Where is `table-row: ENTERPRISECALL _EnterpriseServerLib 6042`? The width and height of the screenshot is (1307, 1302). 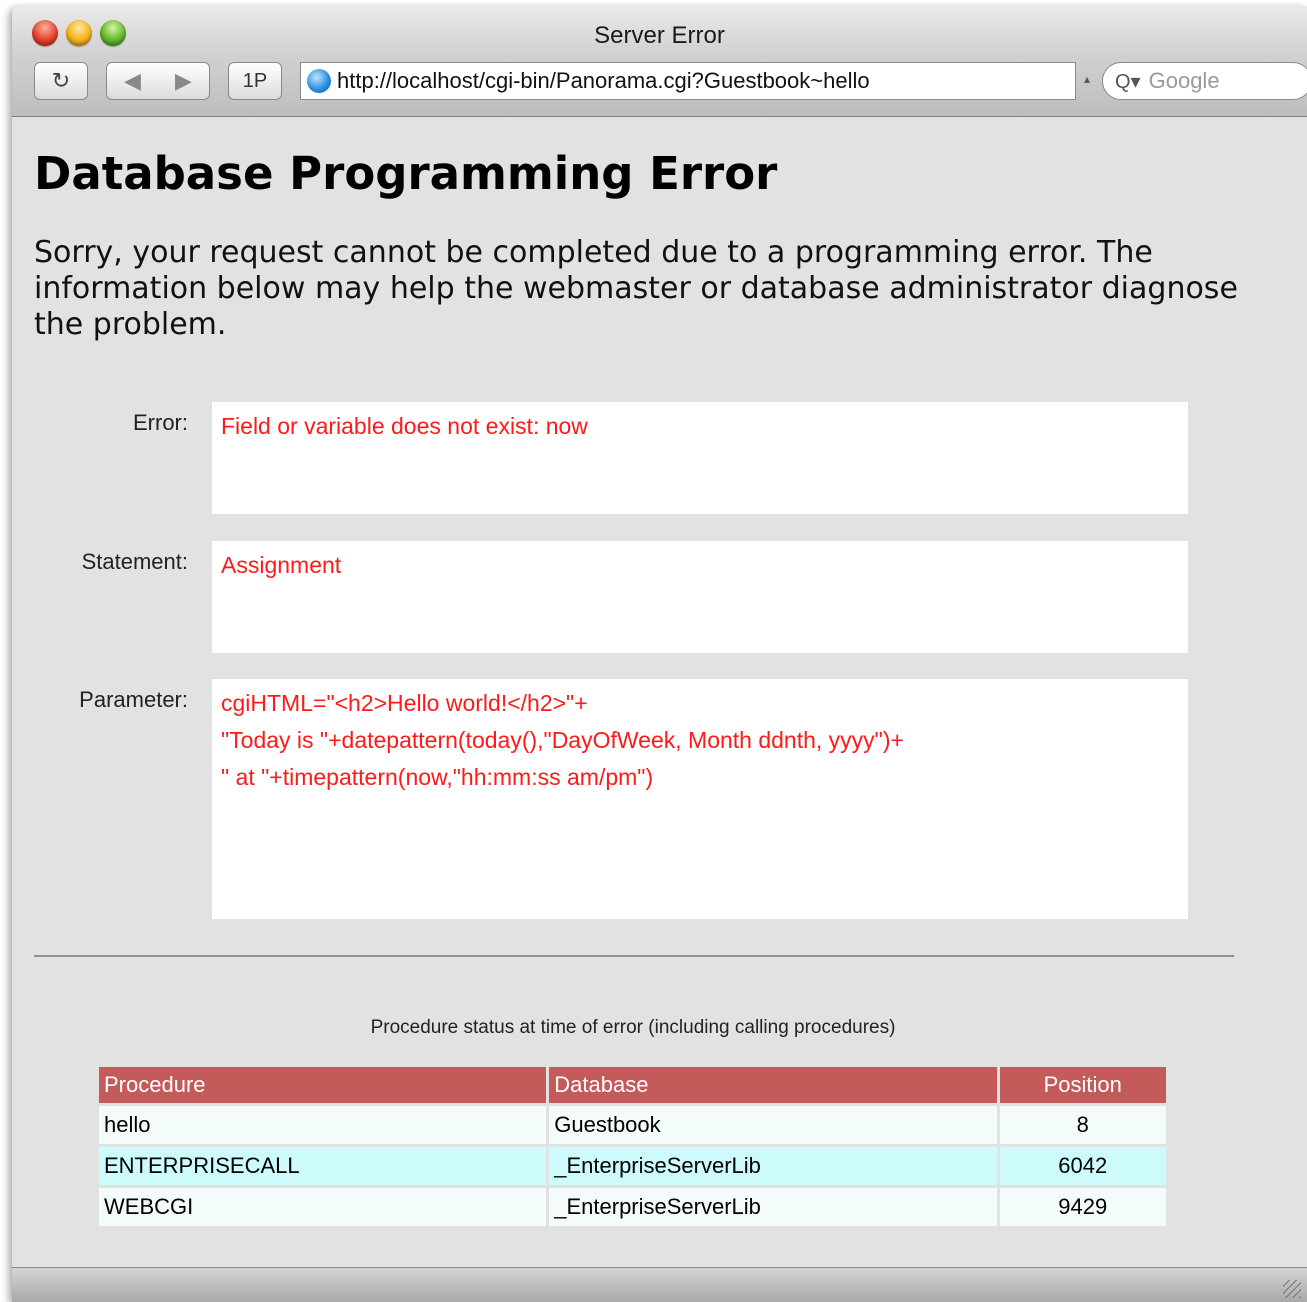
table-row: ENTERPRISECALL _EnterpriseServerLib 6042 is located at coordinates (632, 1166).